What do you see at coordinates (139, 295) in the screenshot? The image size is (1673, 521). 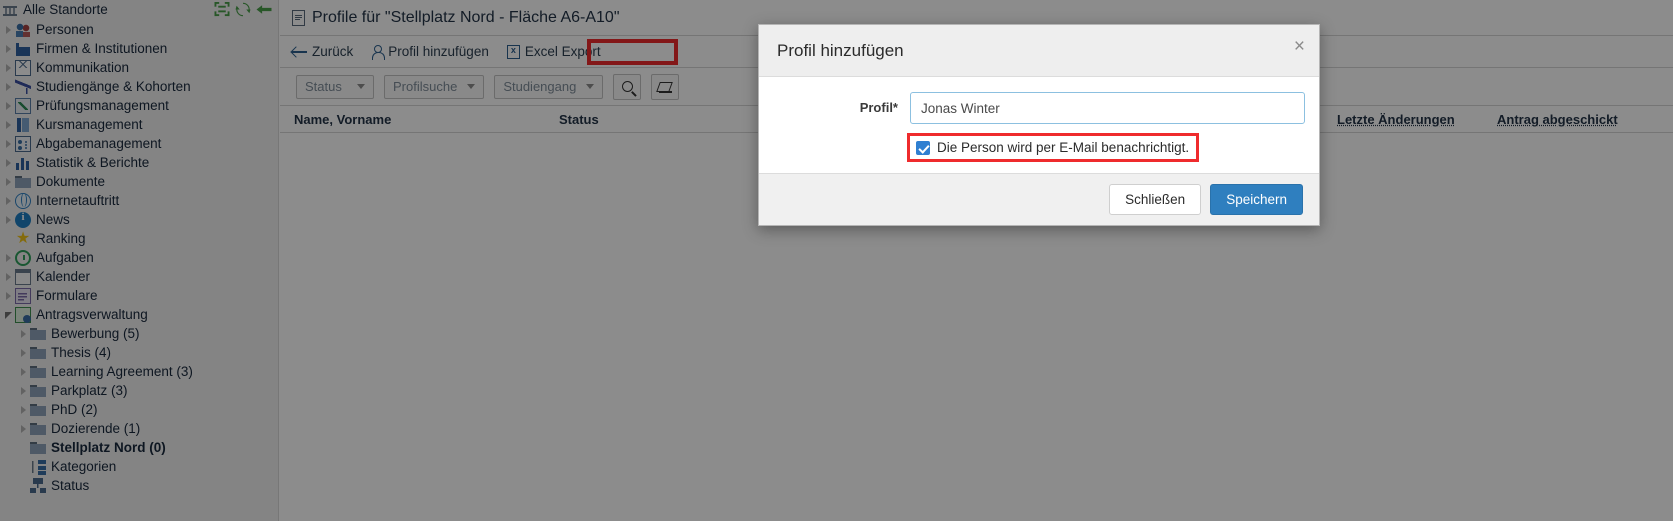 I see `sidebar-item-formulare: Formulare` at bounding box center [139, 295].